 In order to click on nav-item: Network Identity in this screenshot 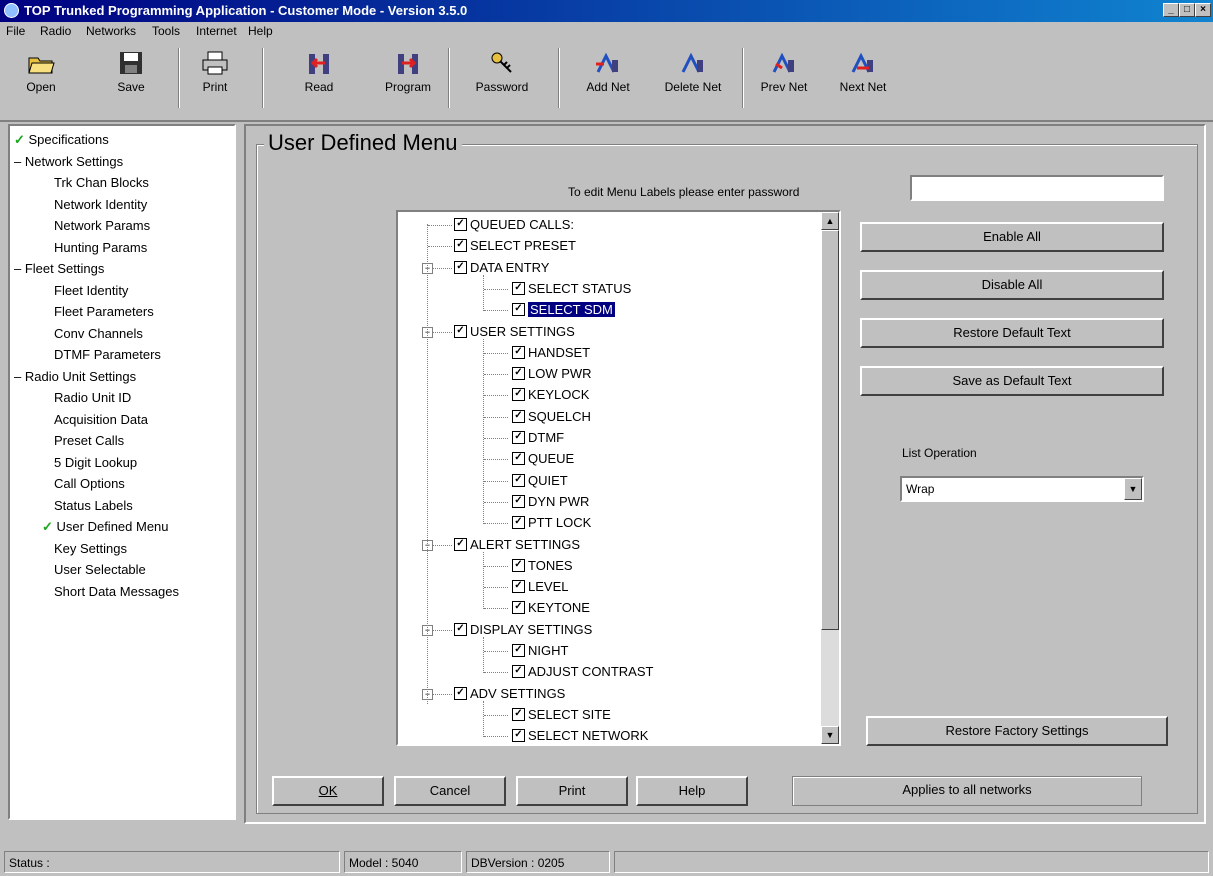, I will do `click(100, 205)`.